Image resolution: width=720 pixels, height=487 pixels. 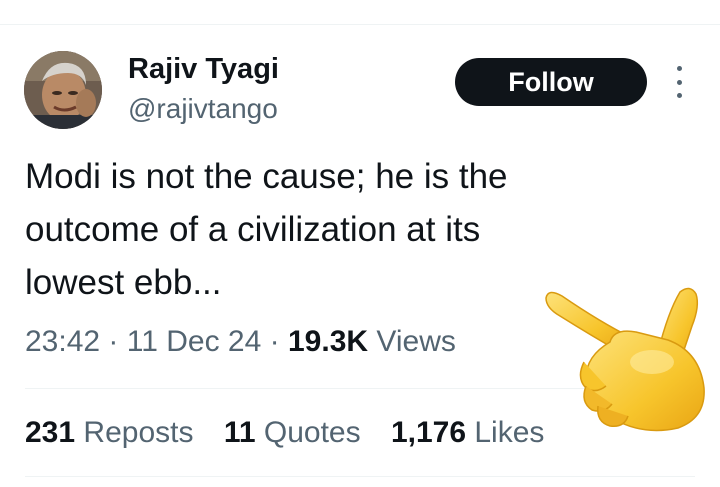 What do you see at coordinates (360, 476) in the screenshot?
I see `divider` at bounding box center [360, 476].